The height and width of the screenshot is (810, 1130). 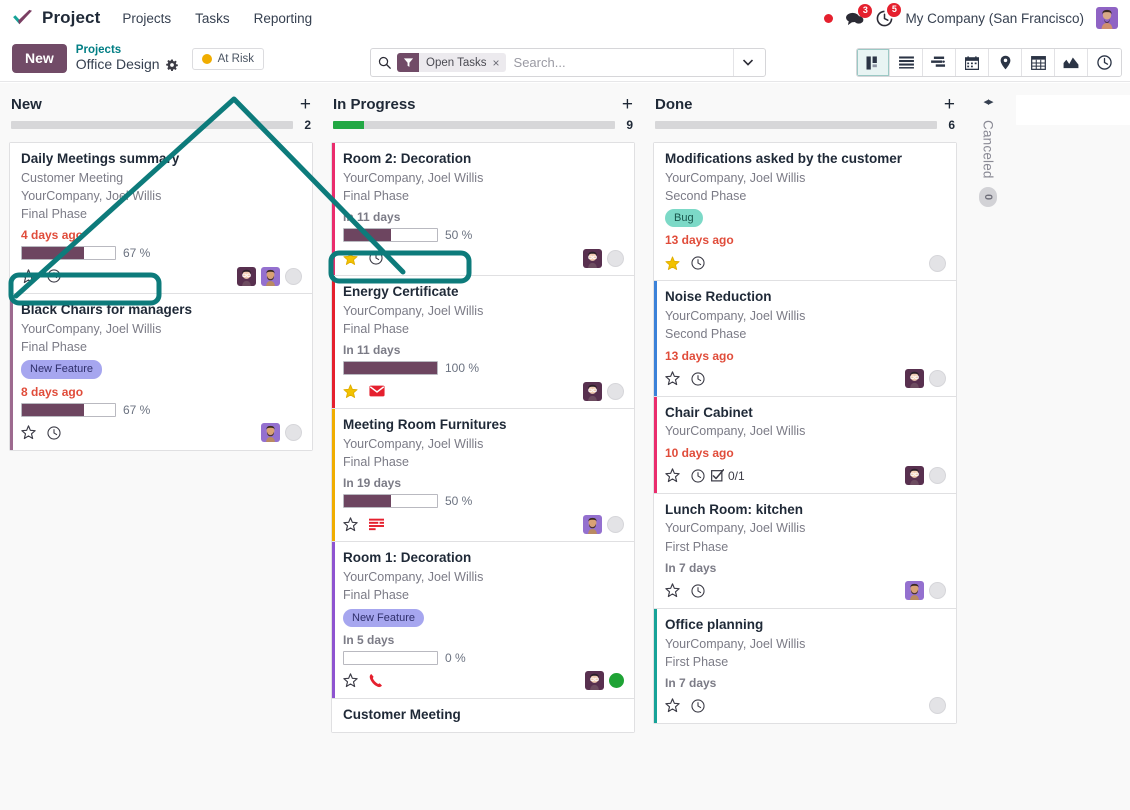 What do you see at coordinates (988, 101) in the screenshot?
I see `expand-collapse-icon: ◂▸` at bounding box center [988, 101].